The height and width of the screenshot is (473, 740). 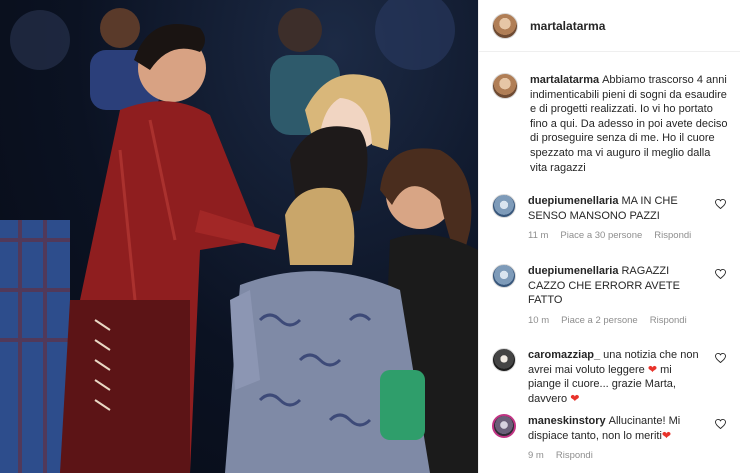 I want to click on comment-time: 9 m, so click(x=536, y=455).